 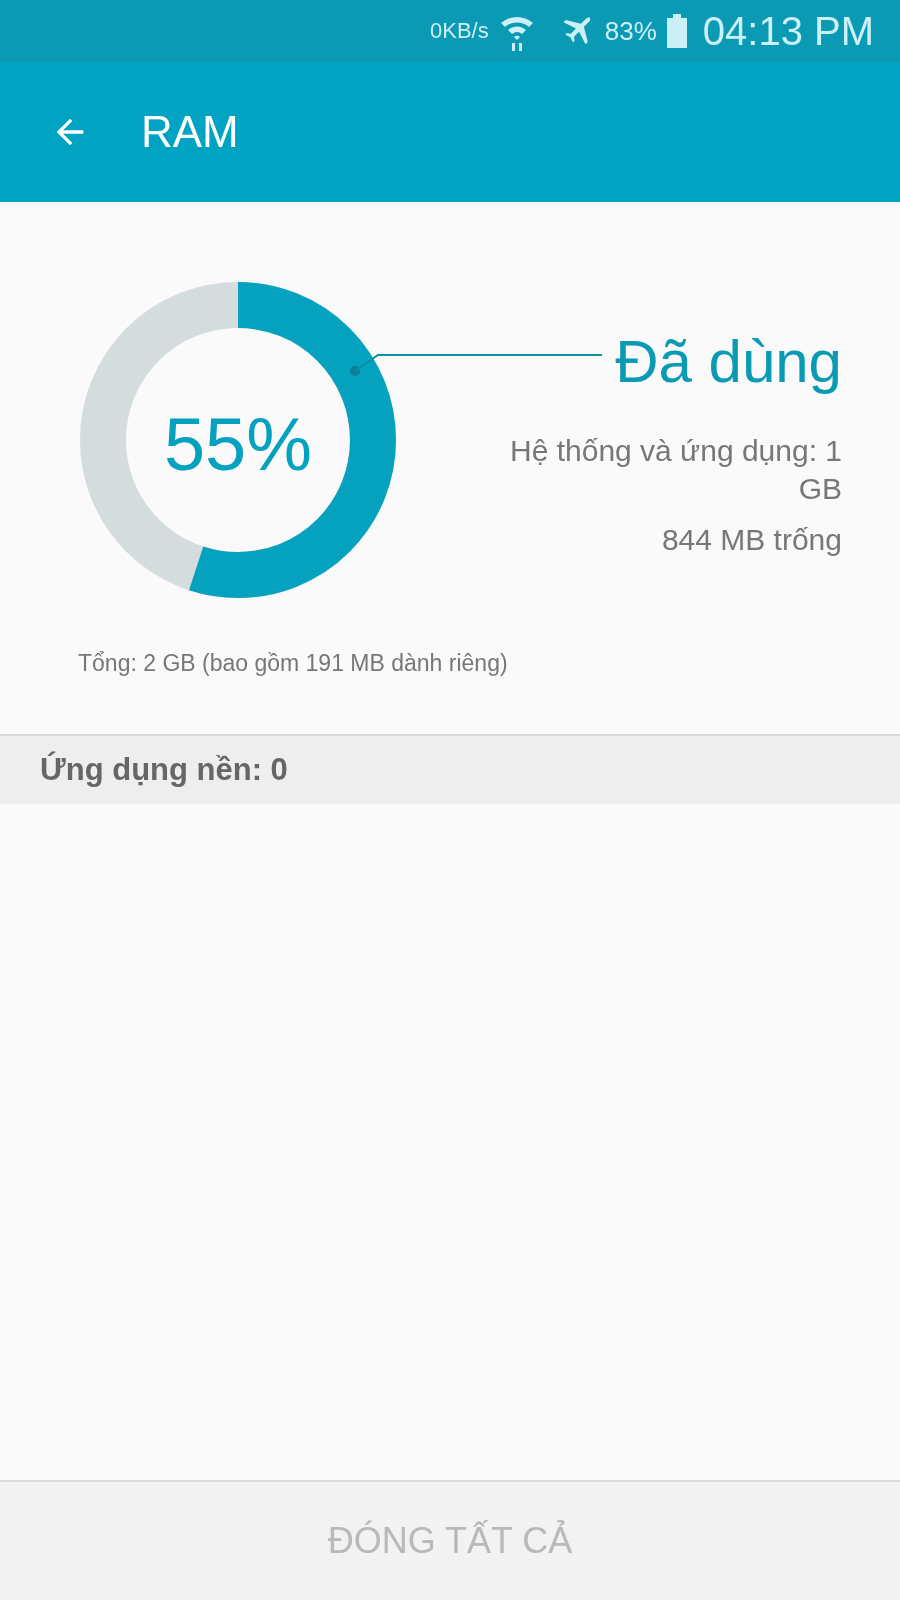 I want to click on battery-icon, so click(x=676, y=31).